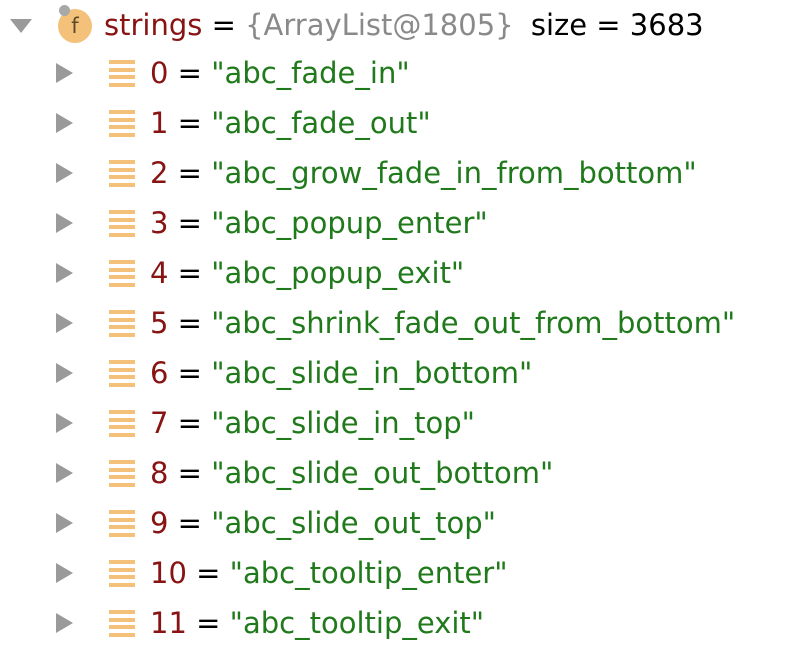  I want to click on array-item-label: 8 = "abc_slide_out_bottom", so click(351, 473).